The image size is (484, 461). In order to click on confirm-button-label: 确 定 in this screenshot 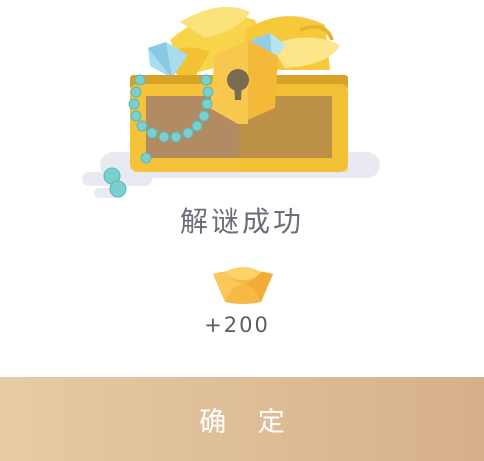, I will do `click(248, 421)`.